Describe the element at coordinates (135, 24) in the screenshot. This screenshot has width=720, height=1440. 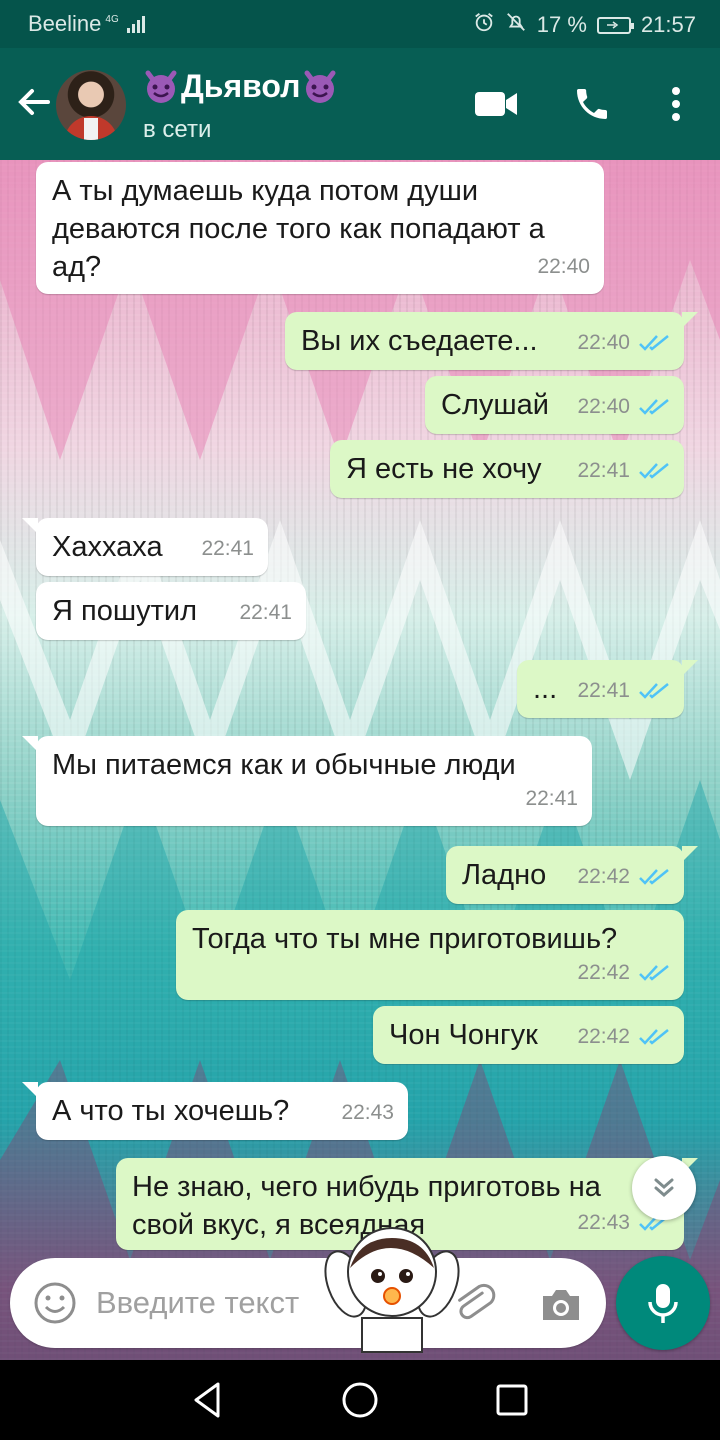
I see `signal-icon` at that location.